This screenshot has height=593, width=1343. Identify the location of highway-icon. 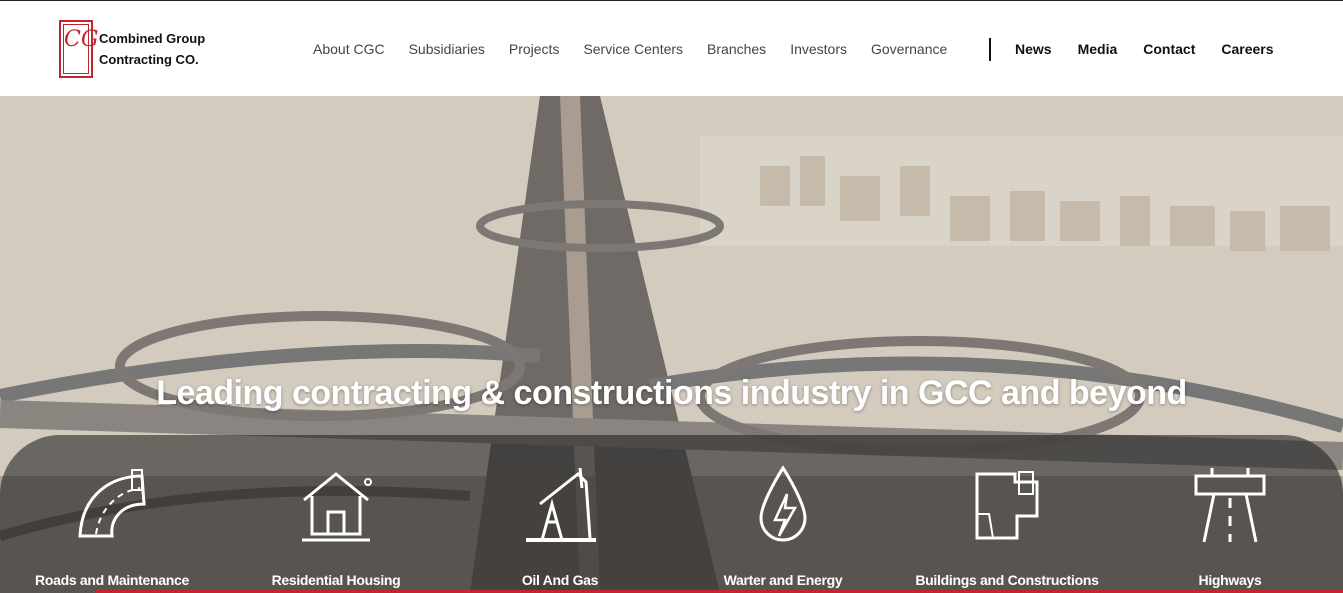
(1230, 505).